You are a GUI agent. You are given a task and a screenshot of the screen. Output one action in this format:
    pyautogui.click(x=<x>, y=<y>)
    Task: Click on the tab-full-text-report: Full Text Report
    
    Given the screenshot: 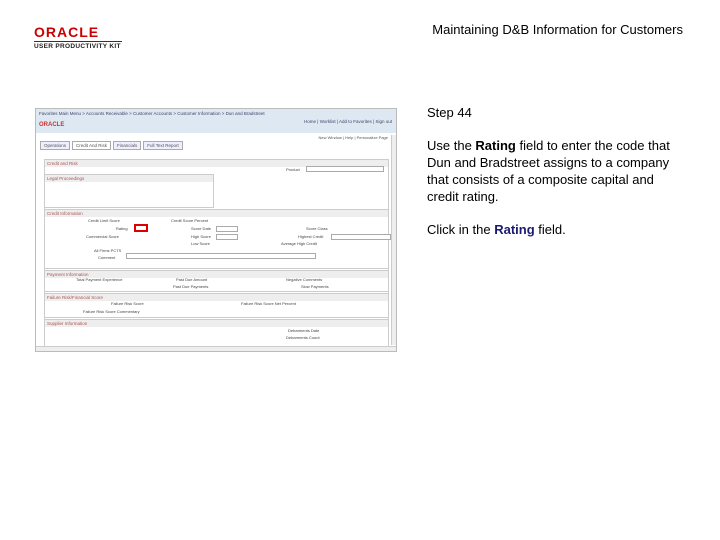 What is the action you would take?
    pyautogui.click(x=163, y=145)
    